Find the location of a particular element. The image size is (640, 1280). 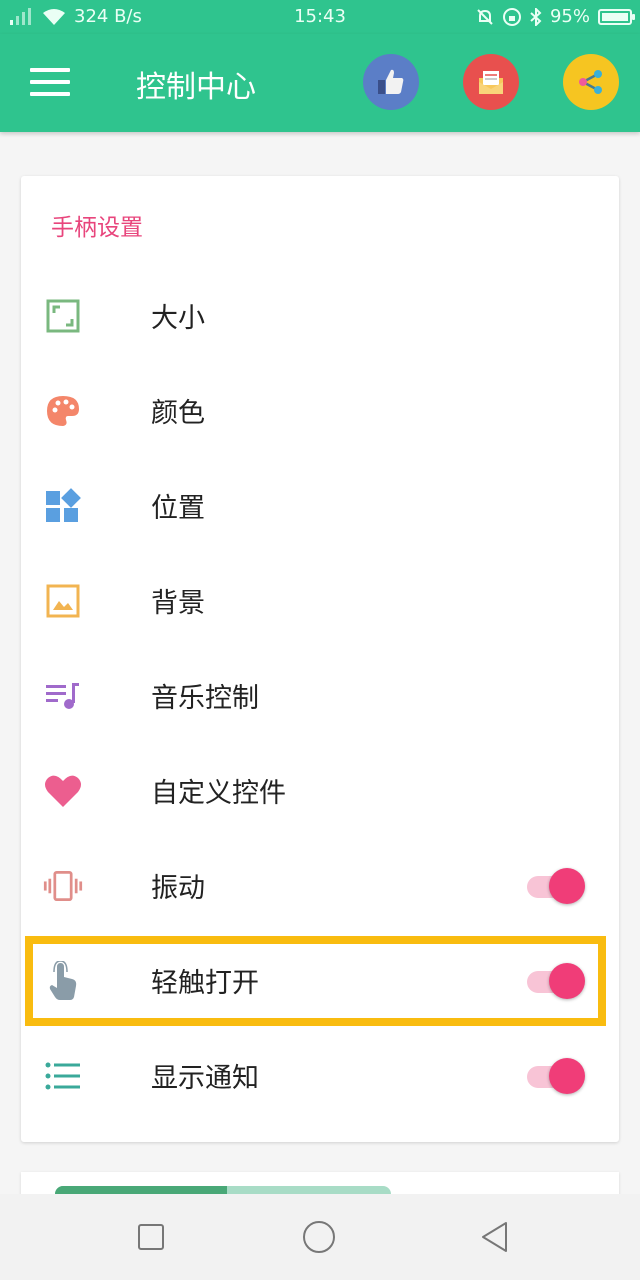

settings-item-label: 显示通知 is located at coordinates (205, 1078).